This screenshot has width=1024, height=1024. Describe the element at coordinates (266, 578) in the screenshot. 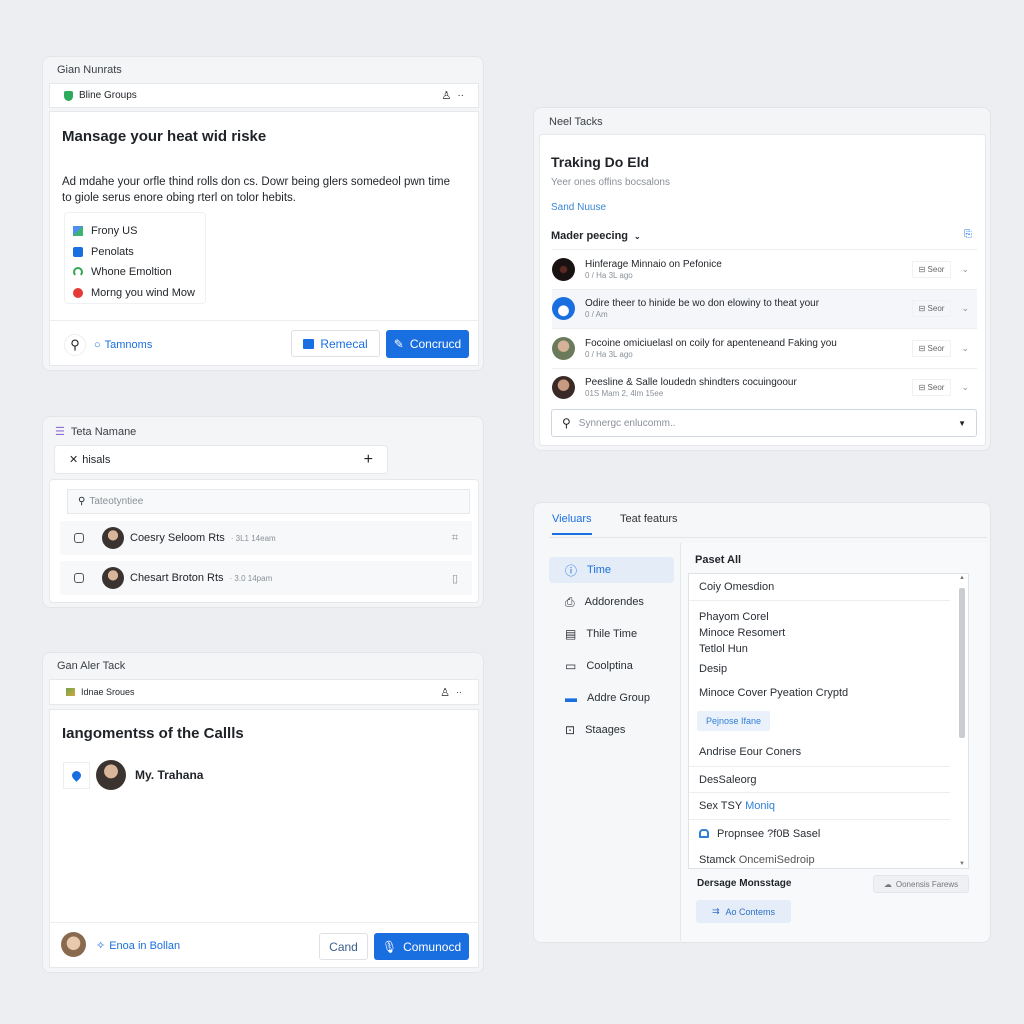

I see `table-row: Chesart Broton Rts · 3.0 14pam ▯` at that location.